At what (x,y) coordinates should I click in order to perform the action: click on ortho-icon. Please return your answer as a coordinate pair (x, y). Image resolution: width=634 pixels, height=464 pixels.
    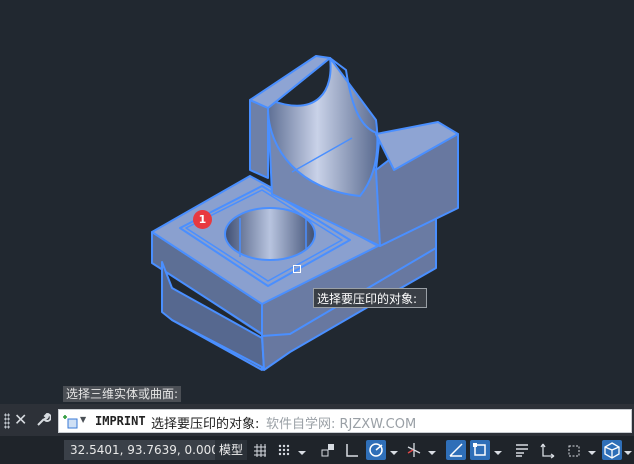
    Looking at the image, I should click on (352, 450).